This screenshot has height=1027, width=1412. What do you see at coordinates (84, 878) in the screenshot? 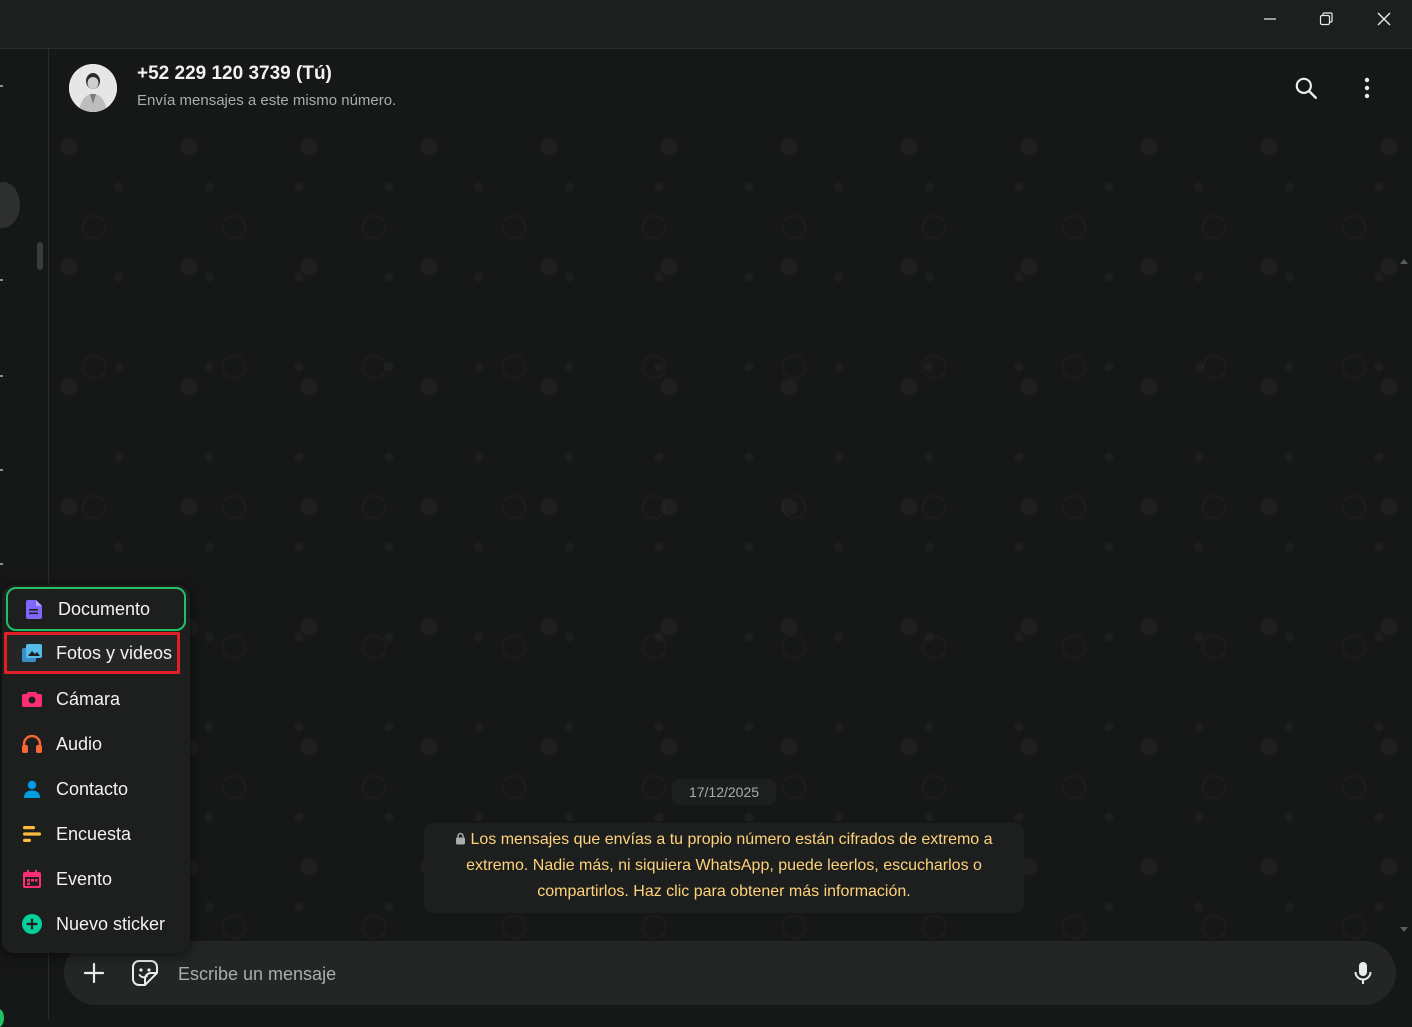
I see `menu-item-label: Evento` at bounding box center [84, 878].